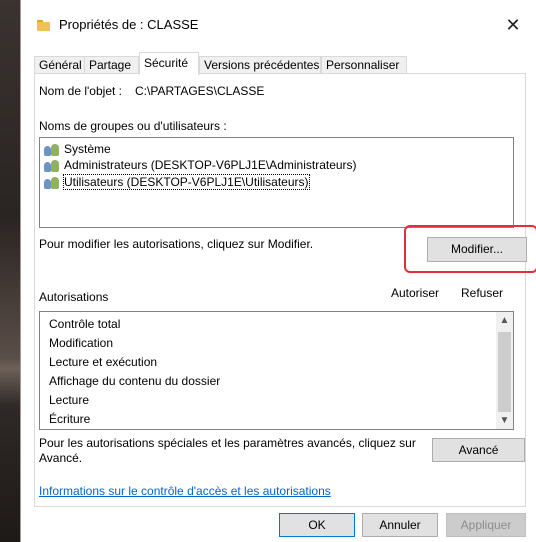 The image size is (536, 542). What do you see at coordinates (478, 450) in the screenshot?
I see `advanced-button: Avancé` at bounding box center [478, 450].